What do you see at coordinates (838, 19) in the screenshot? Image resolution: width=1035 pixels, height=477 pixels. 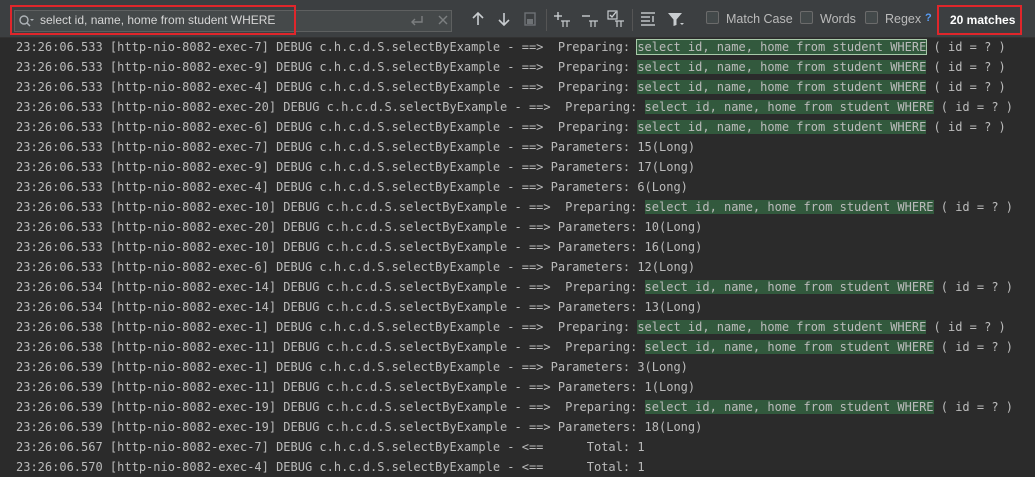 I see `words-label: Words` at bounding box center [838, 19].